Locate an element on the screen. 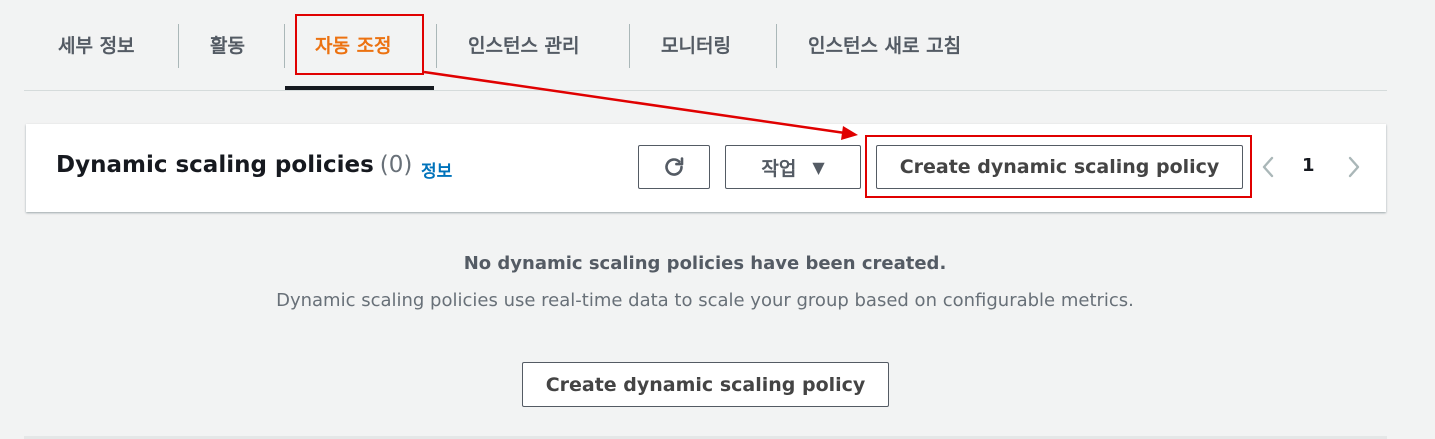 This screenshot has width=1435, height=439. current-page-number: 1 is located at coordinates (1308, 165).